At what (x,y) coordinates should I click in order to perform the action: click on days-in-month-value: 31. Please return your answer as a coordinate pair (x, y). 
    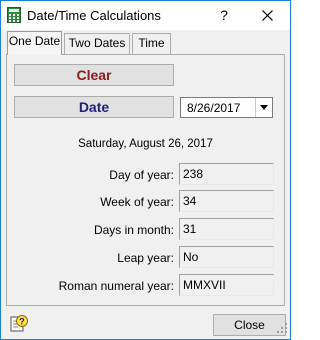
    Looking at the image, I should click on (226, 229).